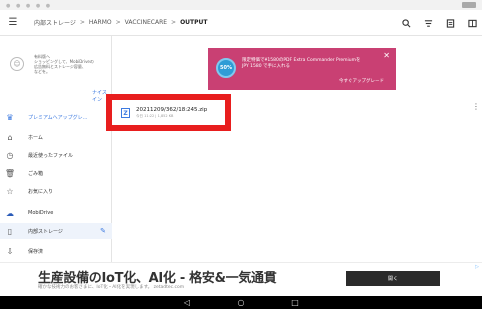 The width and height of the screenshot is (482, 309). Describe the element at coordinates (10, 251) in the screenshot. I see `download-icon: ⇩` at that location.